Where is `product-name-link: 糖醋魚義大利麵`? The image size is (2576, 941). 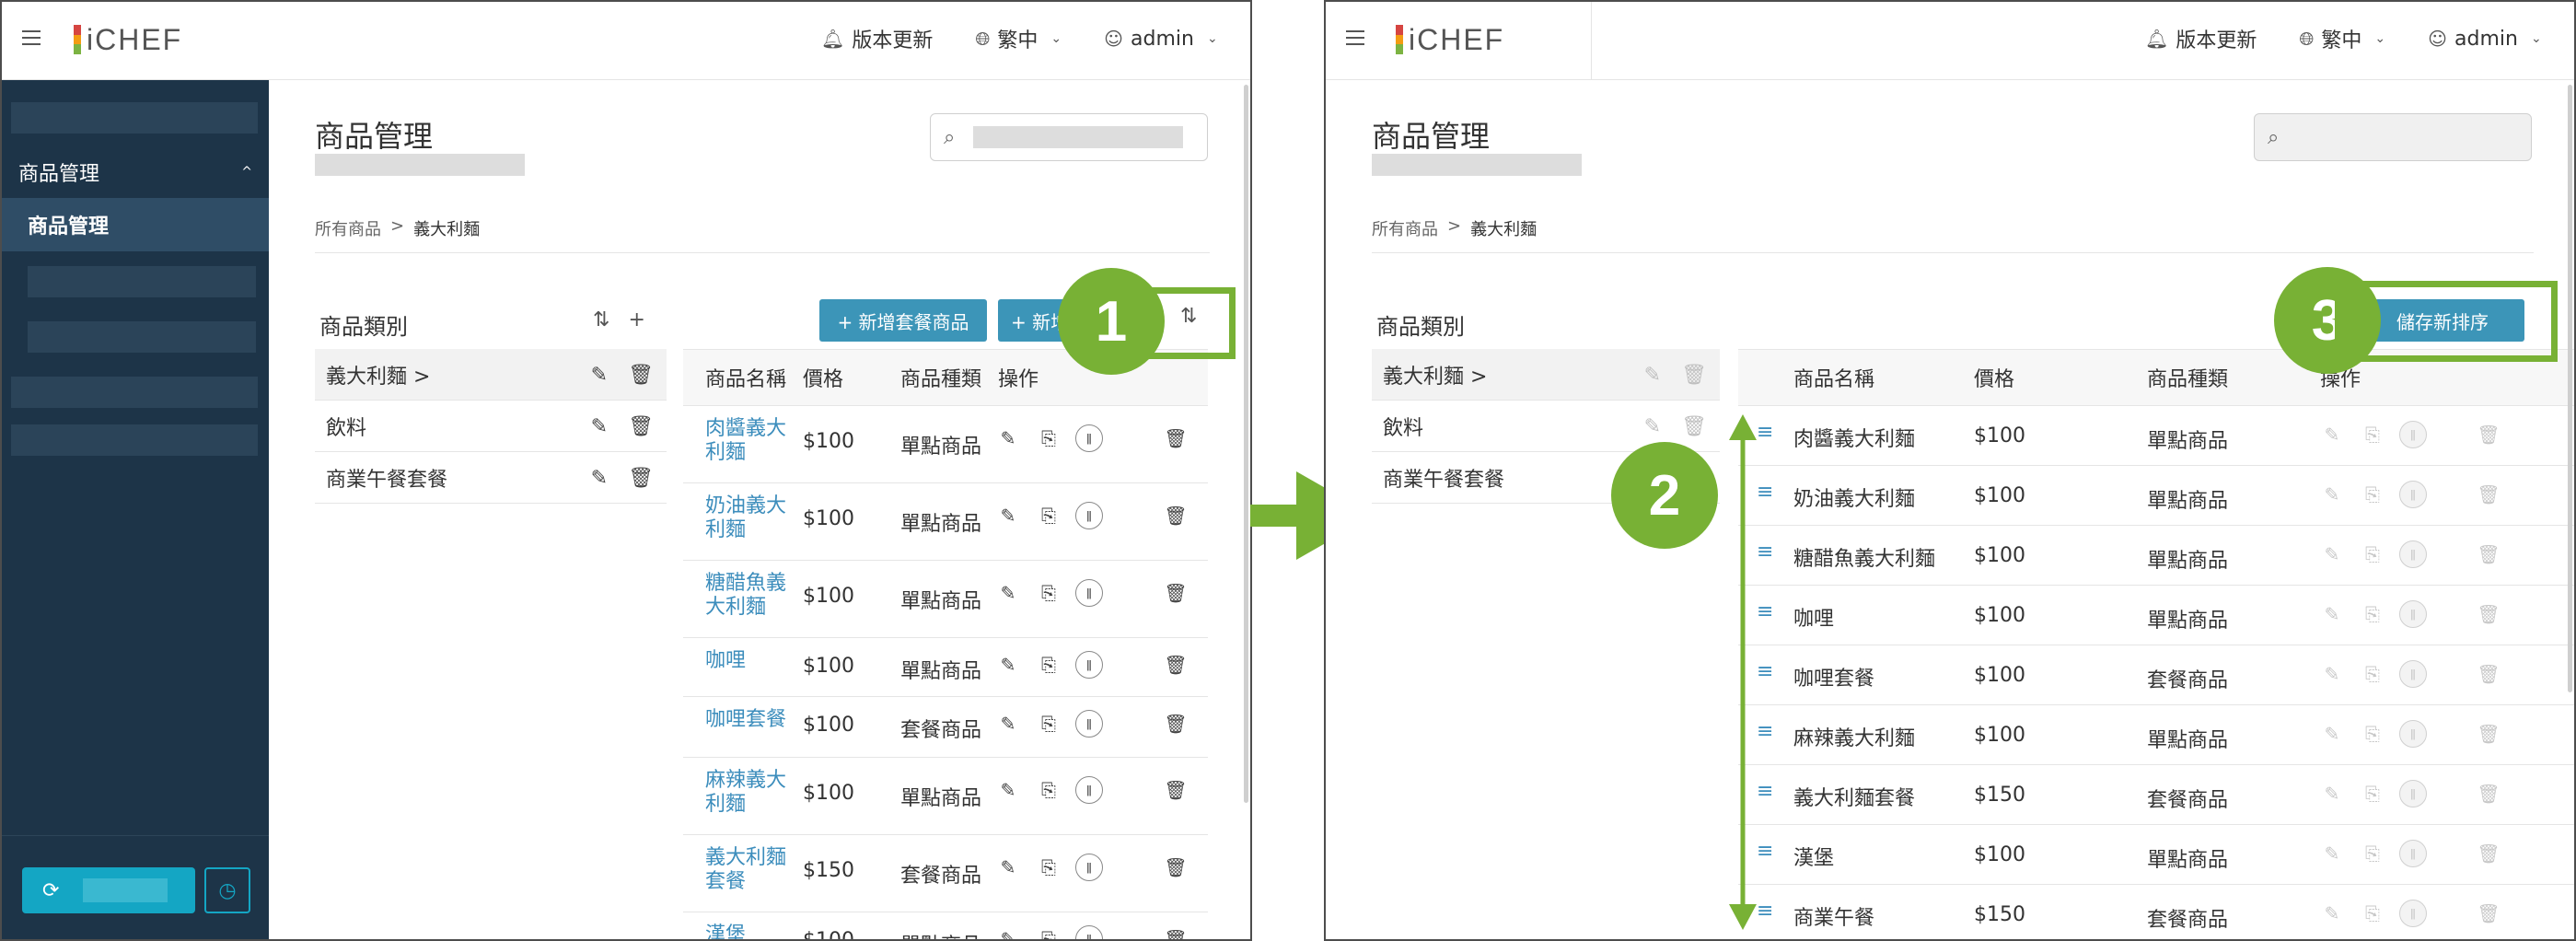
product-name-link: 糖醋魚義大利麵 is located at coordinates (749, 596).